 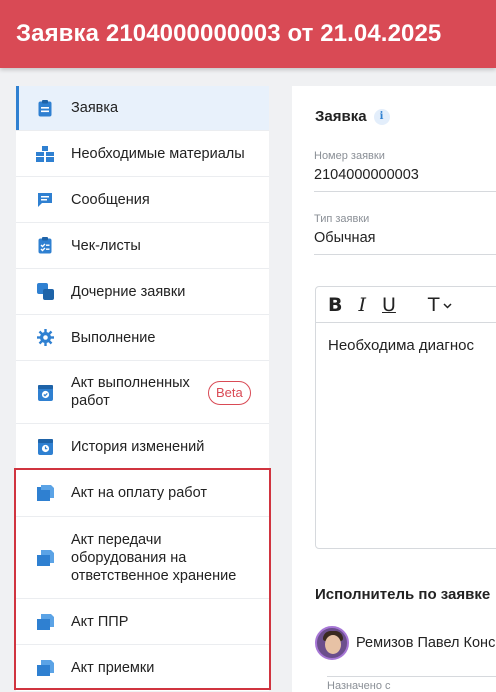 What do you see at coordinates (138, 446) in the screenshot?
I see `sidebar-item-label: История изменений` at bounding box center [138, 446].